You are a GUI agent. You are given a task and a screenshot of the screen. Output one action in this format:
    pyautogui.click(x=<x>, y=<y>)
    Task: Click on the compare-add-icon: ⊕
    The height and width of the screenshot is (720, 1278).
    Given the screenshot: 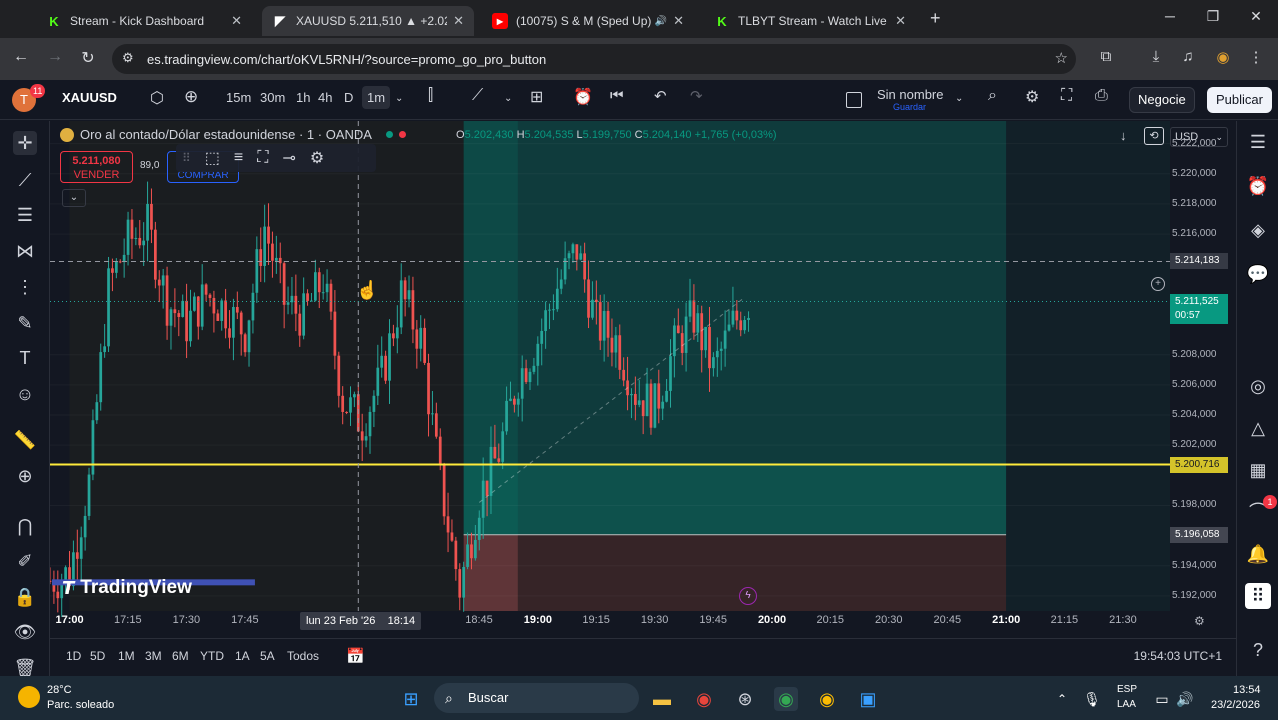 What is the action you would take?
    pyautogui.click(x=191, y=97)
    